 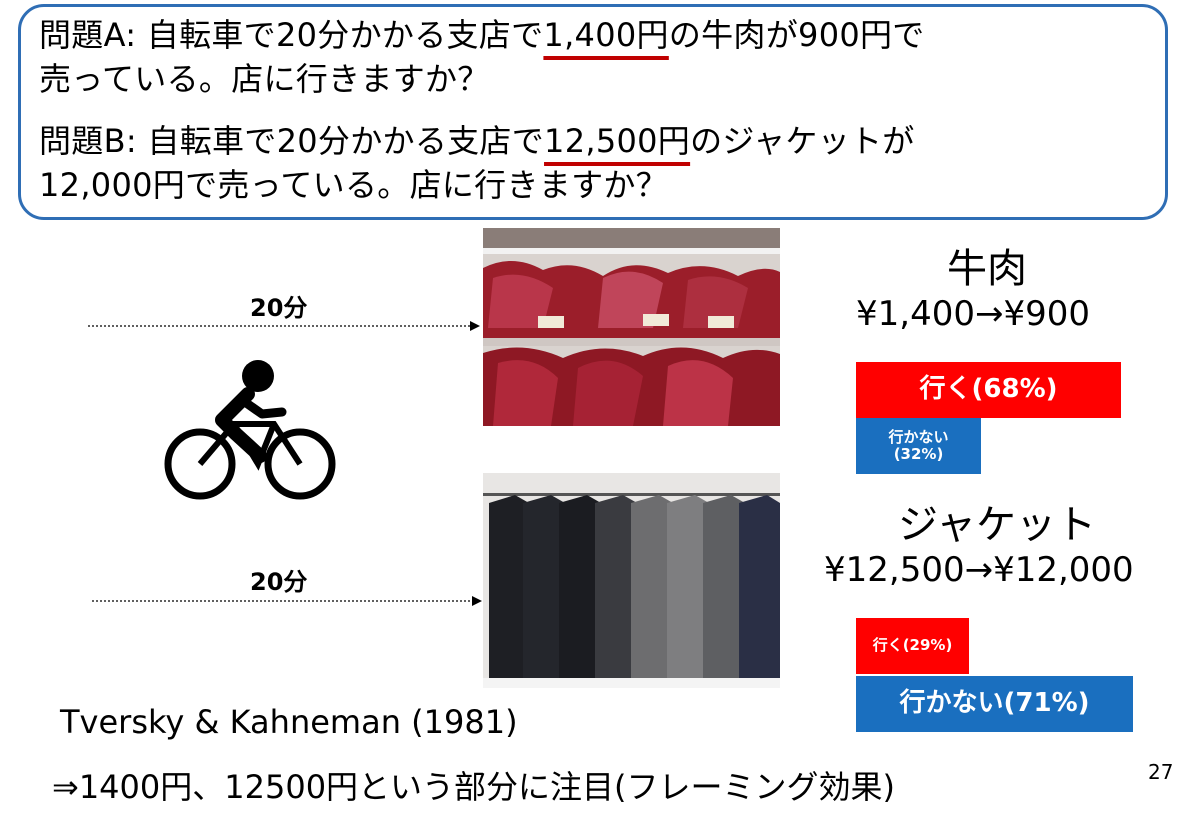 I want to click on problem-b-line1: 問題B: 自転車で20分かかる支店で12,500円のジャケットが, so click(x=477, y=141).